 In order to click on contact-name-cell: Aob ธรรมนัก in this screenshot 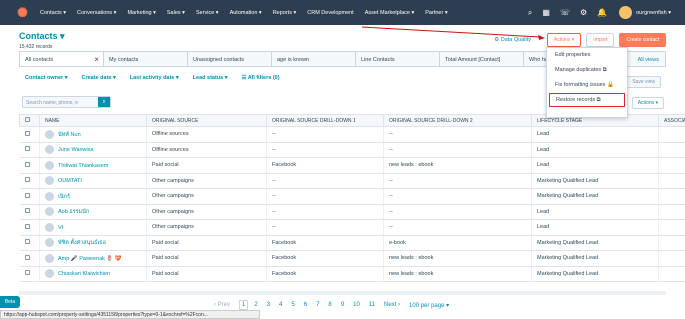, I will do `click(93, 212)`.